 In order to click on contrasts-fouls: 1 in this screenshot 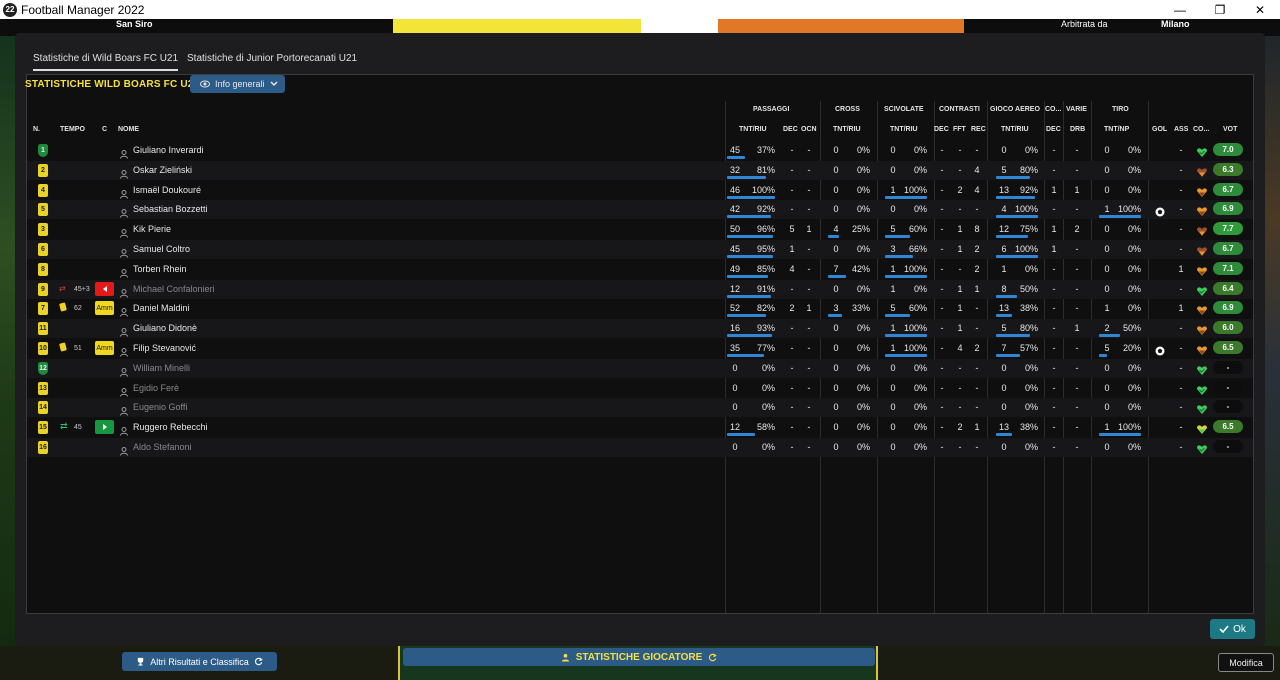, I will do `click(960, 328)`.